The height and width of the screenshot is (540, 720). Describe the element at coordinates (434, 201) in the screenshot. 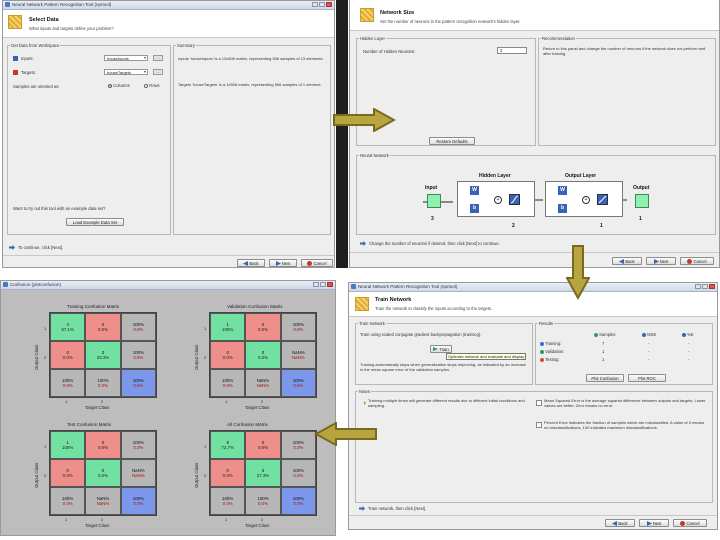

I see `input-node` at that location.